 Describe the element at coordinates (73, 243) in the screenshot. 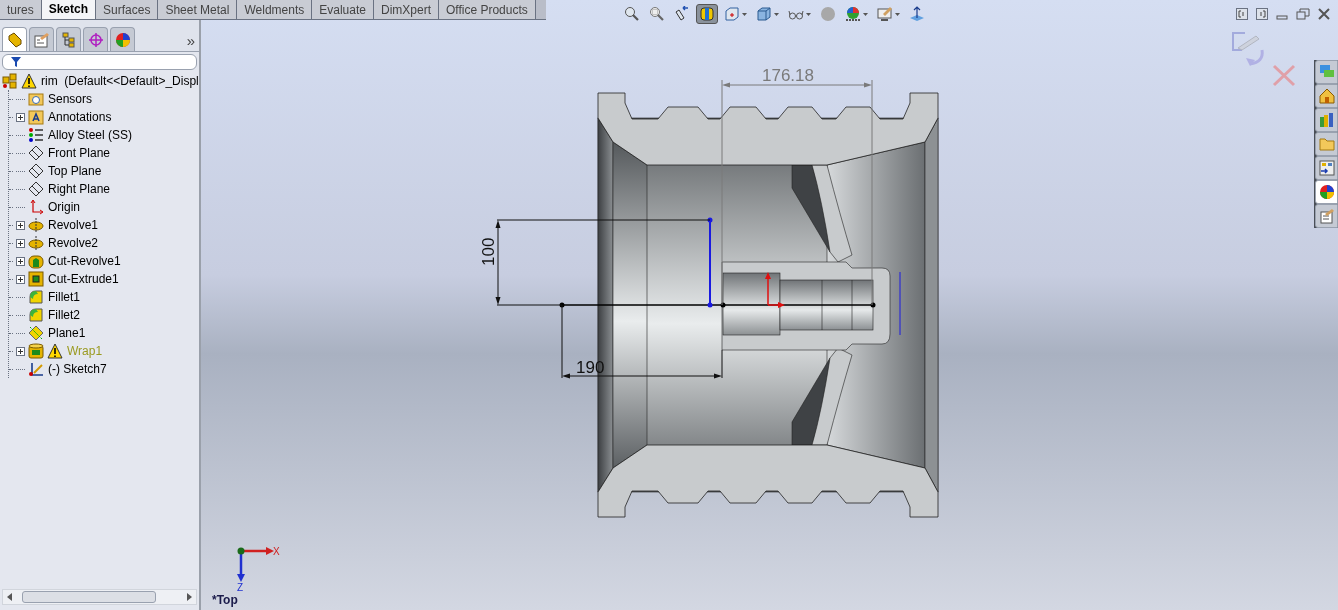

I see `tree-item-label: Revolve2` at that location.